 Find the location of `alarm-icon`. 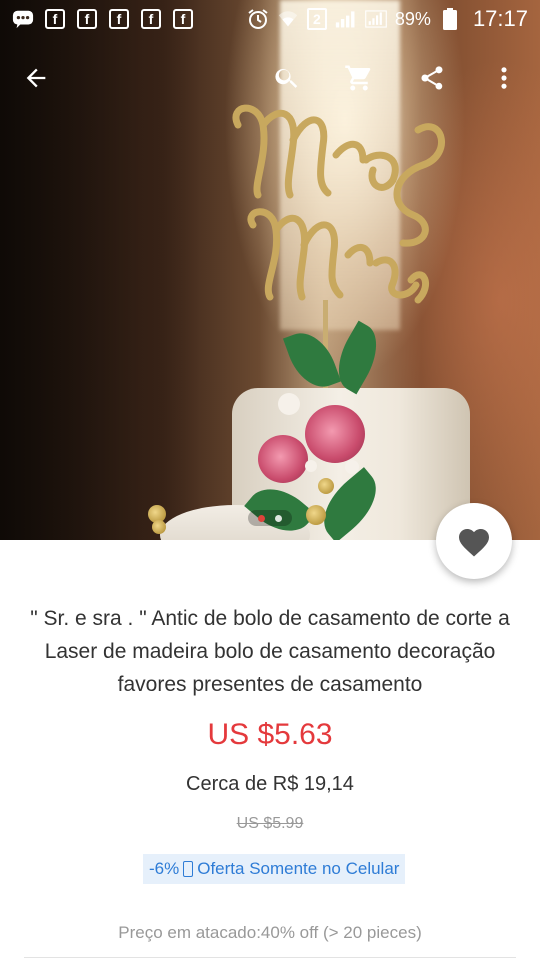

alarm-icon is located at coordinates (258, 19).